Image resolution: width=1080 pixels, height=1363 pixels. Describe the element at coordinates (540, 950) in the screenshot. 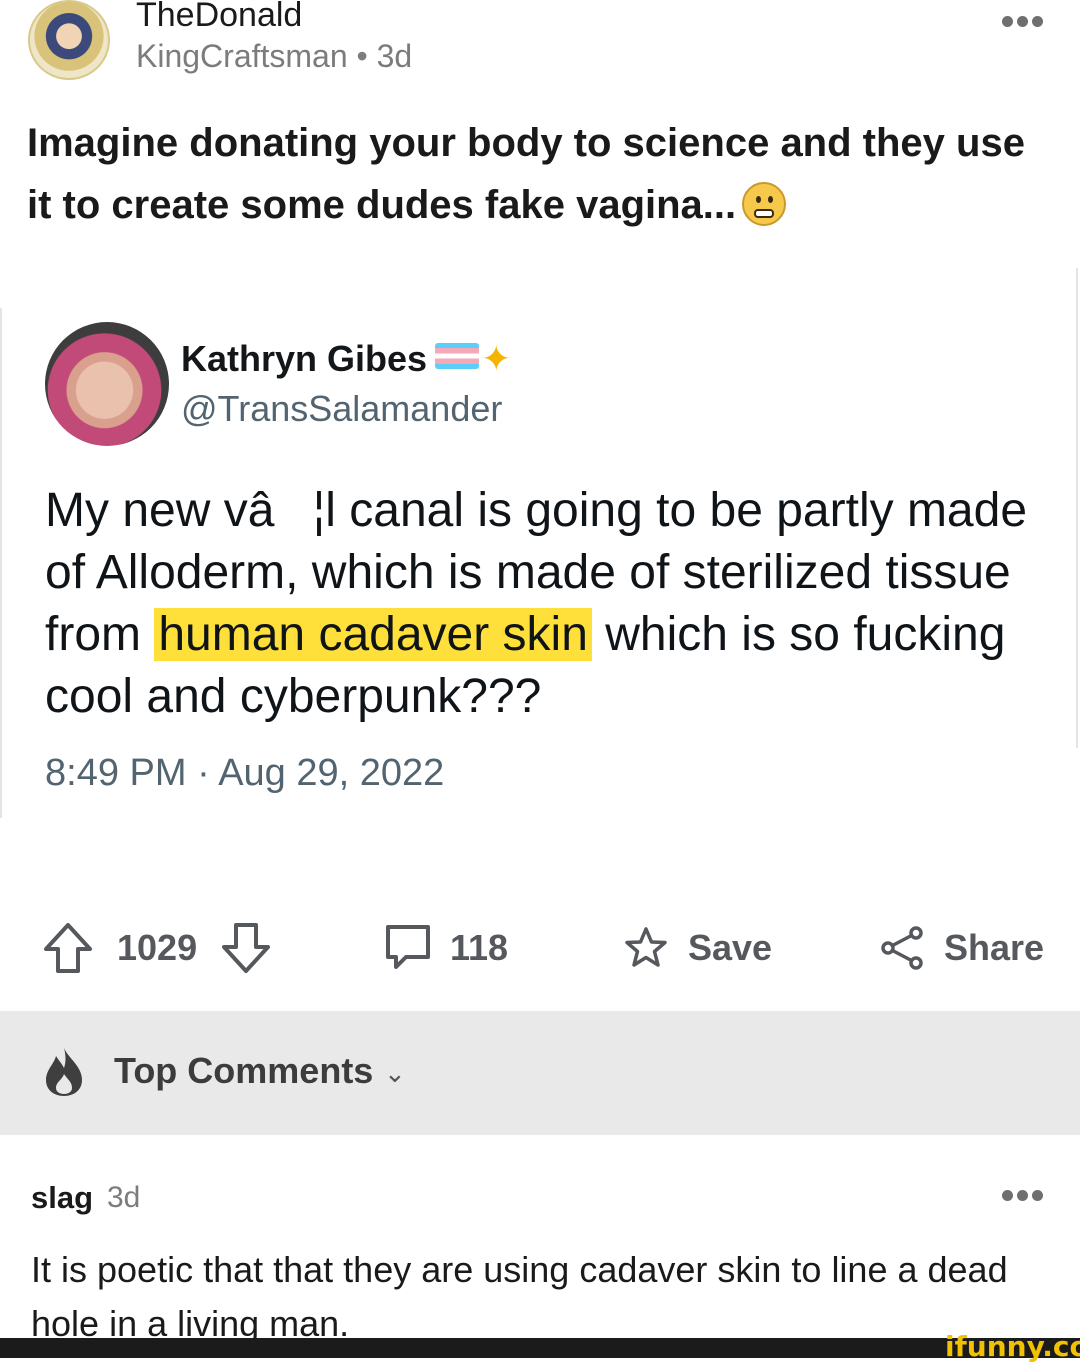

I see `post-action-bar: 1029 118 Save Share` at that location.